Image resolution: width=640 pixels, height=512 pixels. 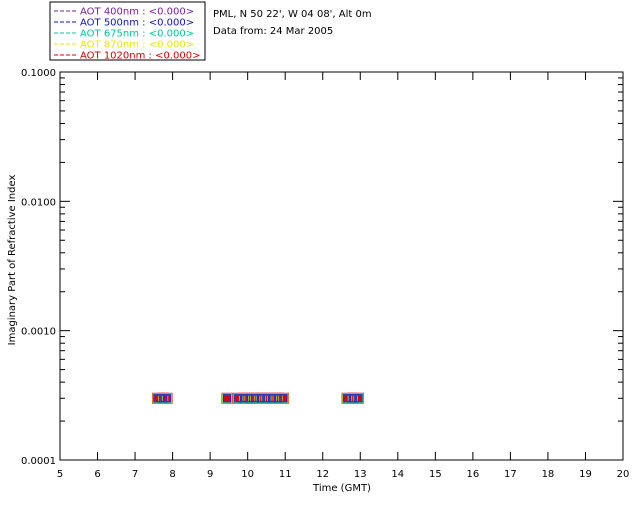 What do you see at coordinates (38, 202) in the screenshot?
I see `y-tick-label: 0.0100` at bounding box center [38, 202].